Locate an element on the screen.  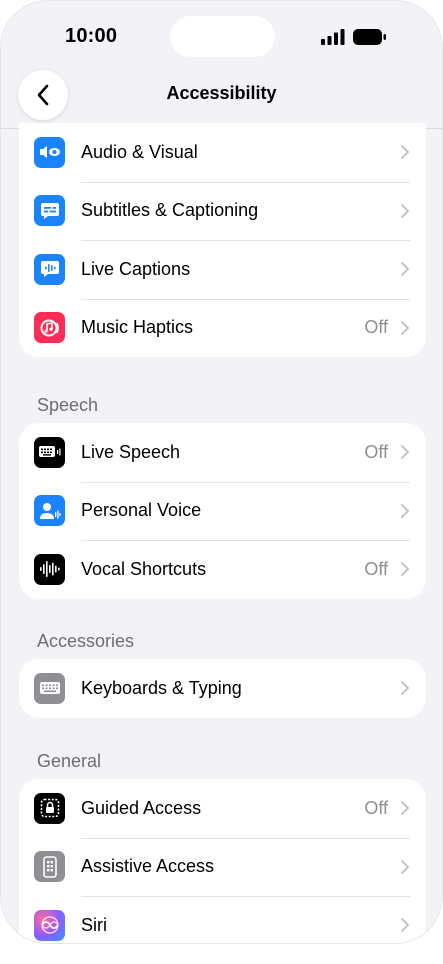
waveform-bubble-icon is located at coordinates (49, 269).